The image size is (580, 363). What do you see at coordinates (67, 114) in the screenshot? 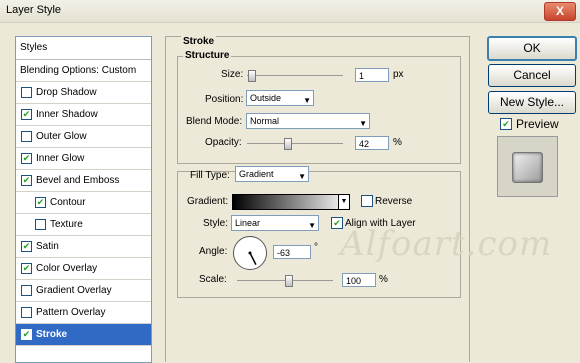
I see `style-item-label: Inner Shadow` at bounding box center [67, 114].